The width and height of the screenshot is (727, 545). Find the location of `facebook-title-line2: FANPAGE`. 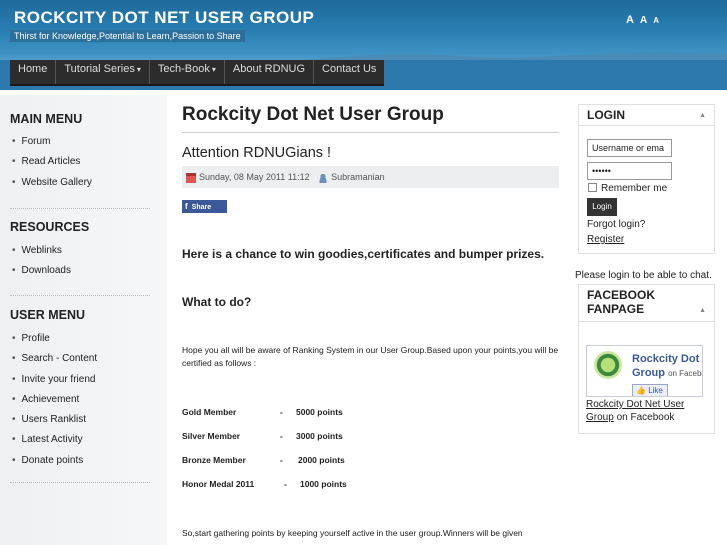

facebook-title-line2: FANPAGE is located at coordinates (616, 309).